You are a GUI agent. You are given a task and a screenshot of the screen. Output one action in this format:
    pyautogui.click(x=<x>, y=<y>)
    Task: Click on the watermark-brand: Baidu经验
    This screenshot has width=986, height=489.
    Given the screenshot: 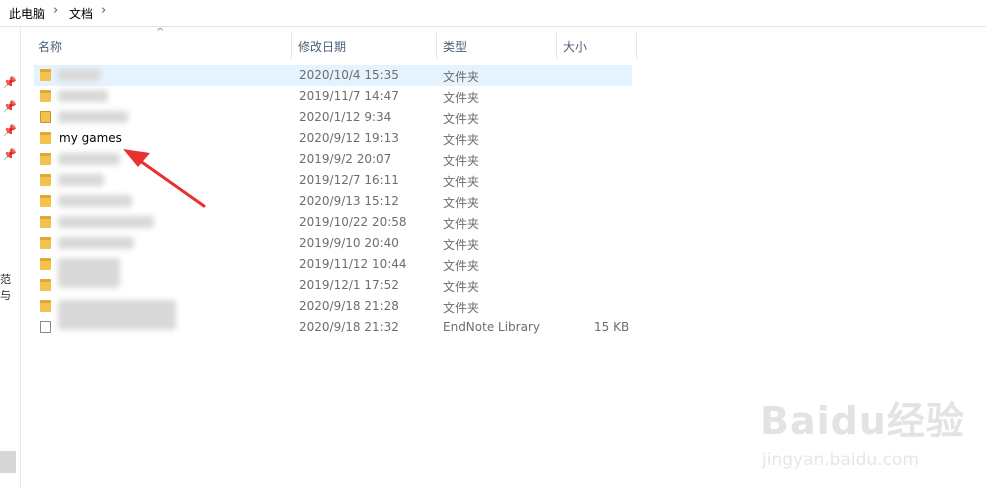 What is the action you would take?
    pyautogui.click(x=862, y=421)
    